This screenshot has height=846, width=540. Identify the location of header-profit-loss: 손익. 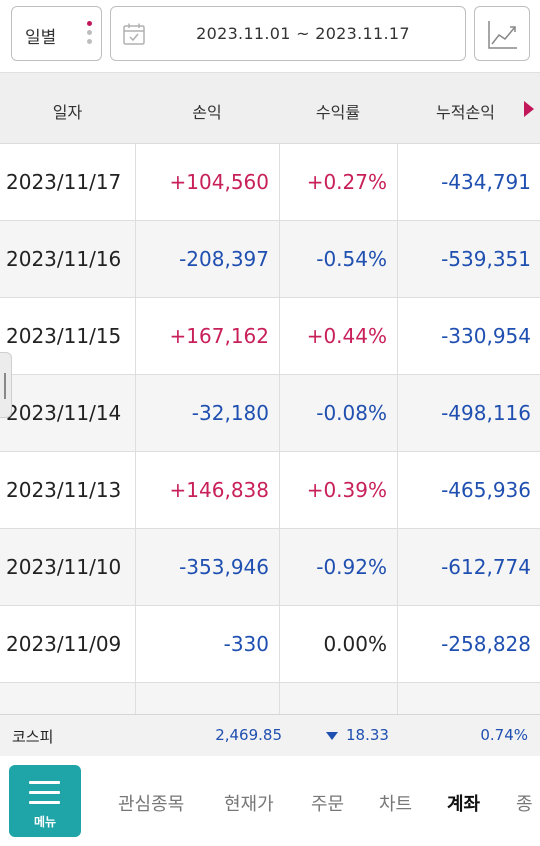
(207, 111).